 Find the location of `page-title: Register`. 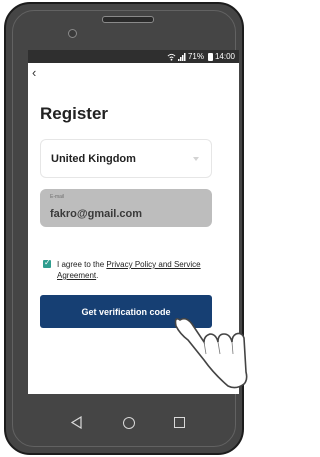

page-title: Register is located at coordinates (74, 113).